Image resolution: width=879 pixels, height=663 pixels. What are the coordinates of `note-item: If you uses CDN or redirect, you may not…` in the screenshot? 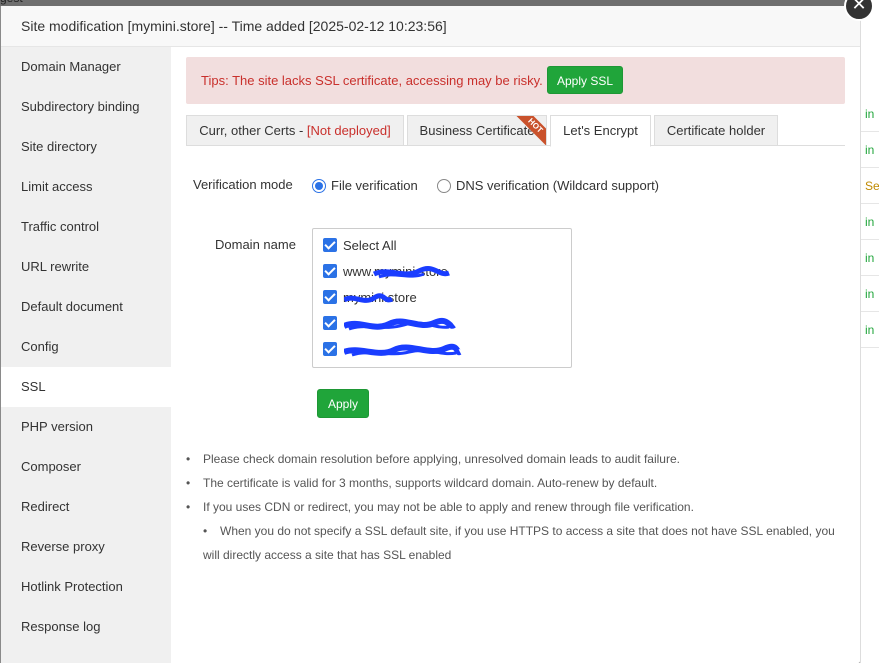 It's located at (515, 507).